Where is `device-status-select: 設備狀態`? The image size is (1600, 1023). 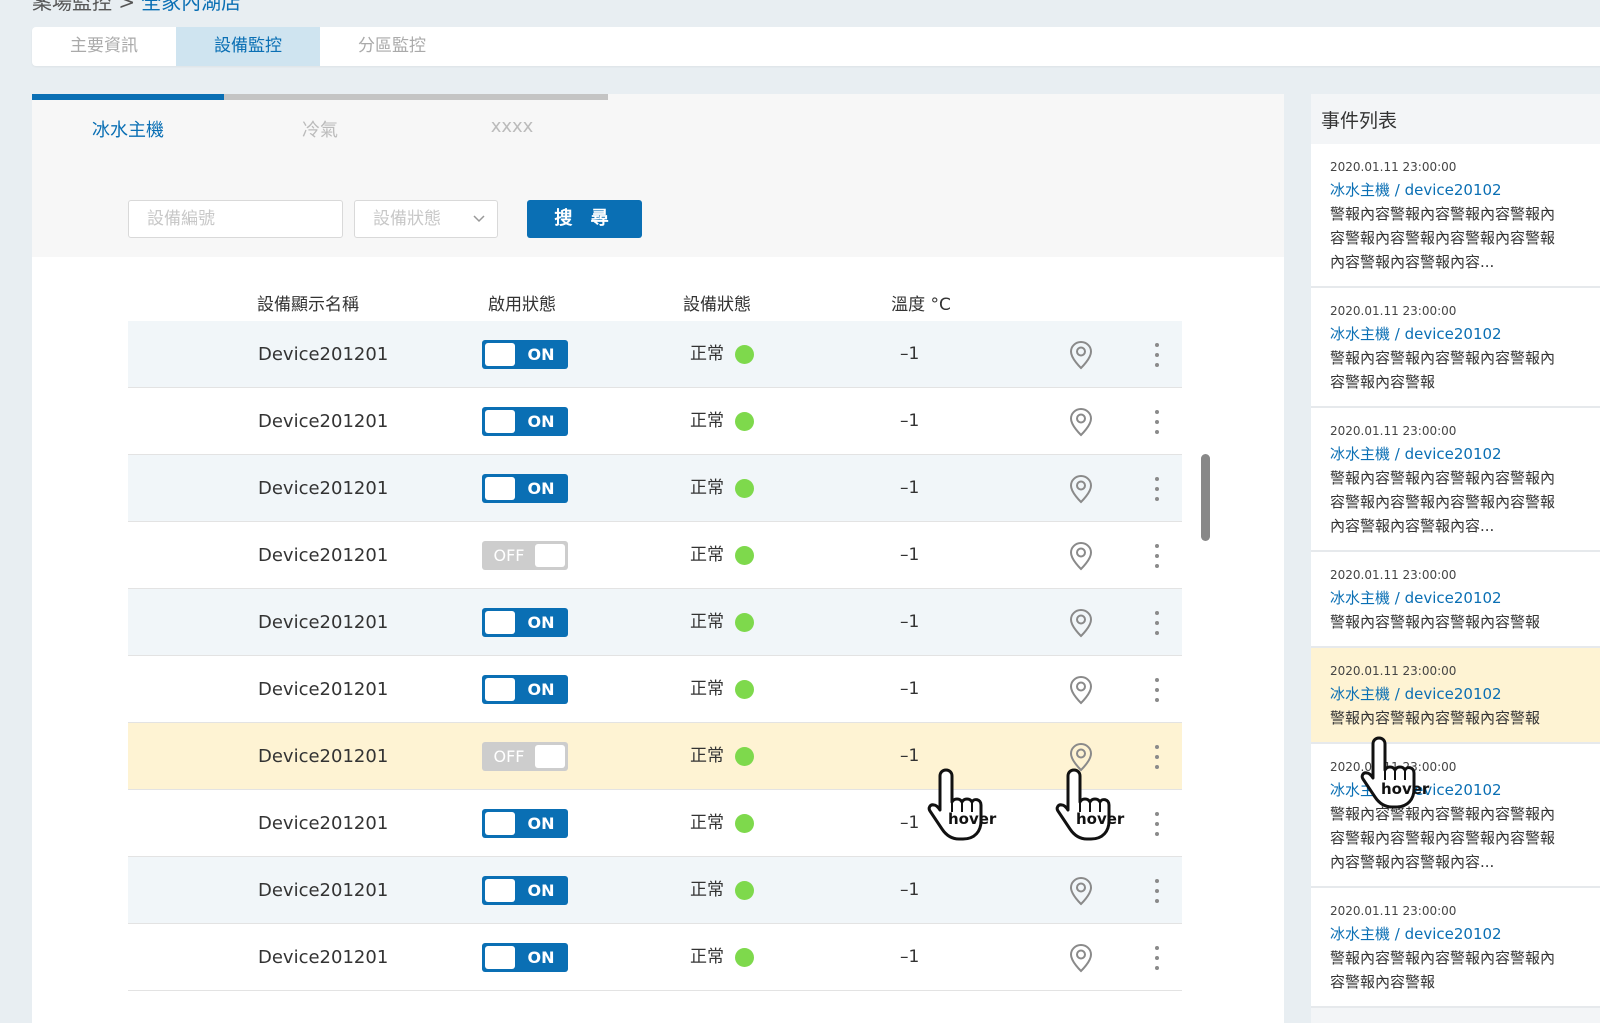
device-status-select: 設備狀態 is located at coordinates (426, 219).